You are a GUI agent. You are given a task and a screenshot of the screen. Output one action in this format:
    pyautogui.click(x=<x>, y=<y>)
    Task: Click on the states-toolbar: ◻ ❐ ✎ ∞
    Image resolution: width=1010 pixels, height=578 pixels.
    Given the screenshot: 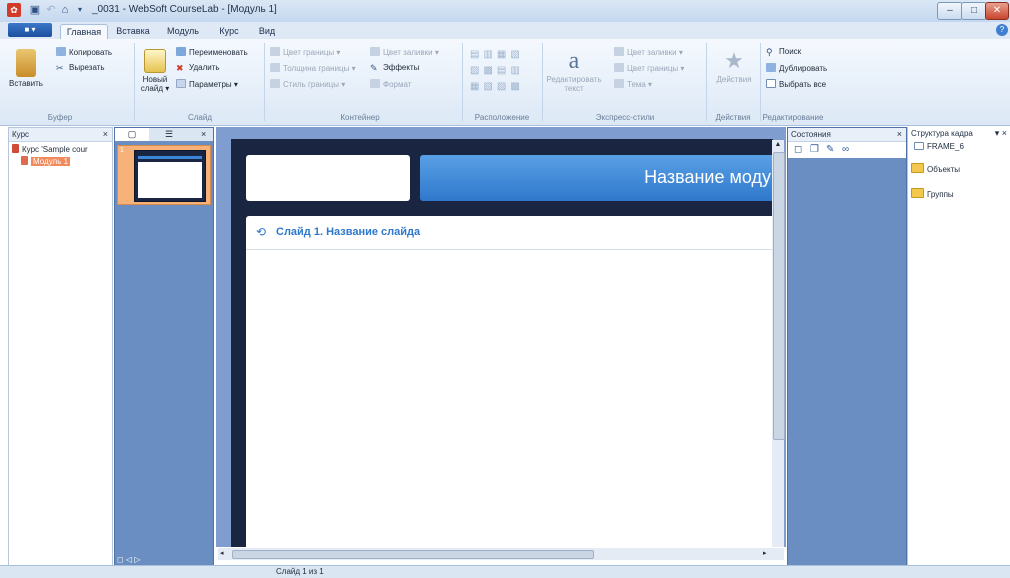 What is the action you would take?
    pyautogui.click(x=847, y=150)
    